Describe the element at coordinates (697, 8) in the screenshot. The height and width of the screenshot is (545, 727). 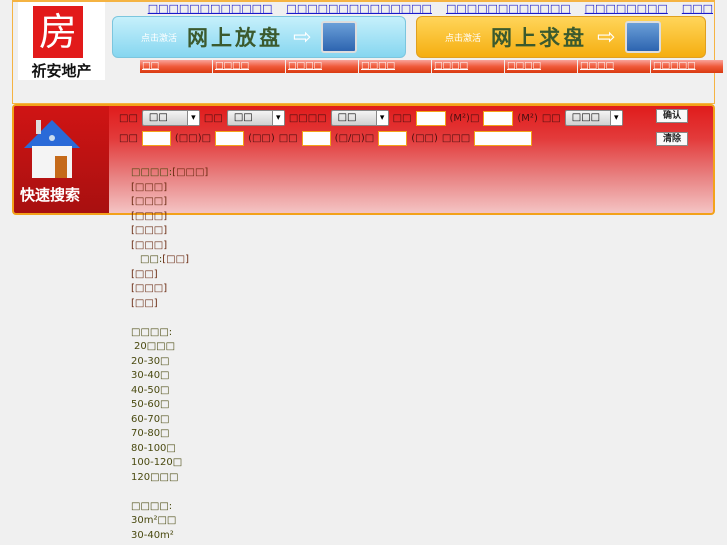
I see `top-link: □□□` at that location.